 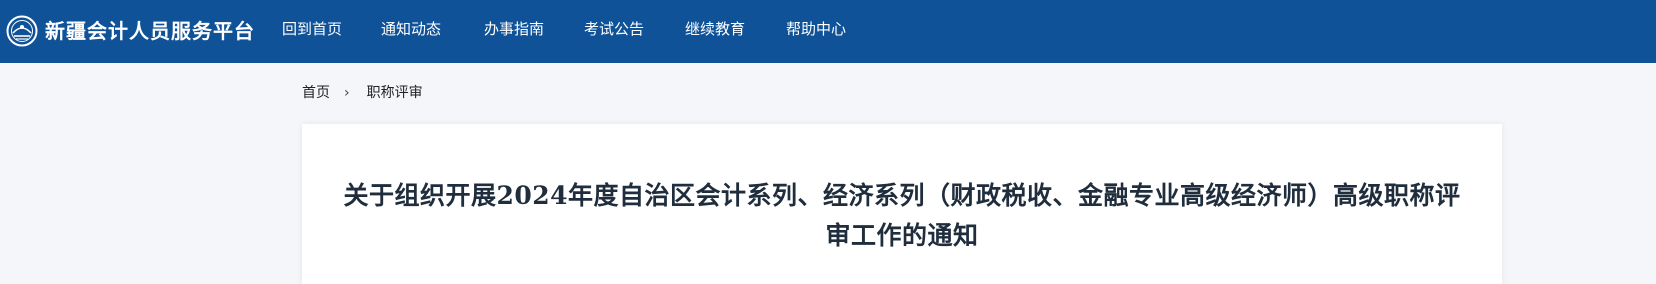 I want to click on emblem-icon, so click(x=22, y=31).